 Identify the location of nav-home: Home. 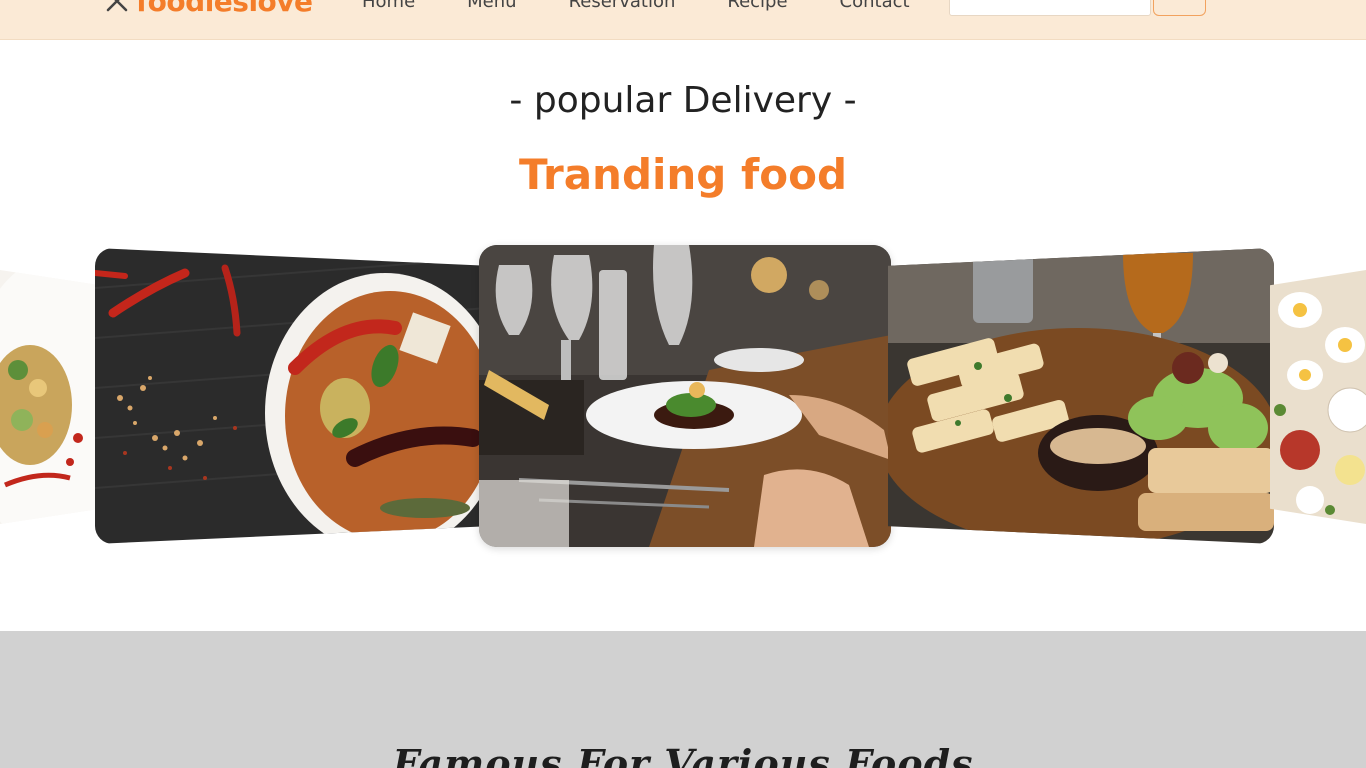
(388, 6).